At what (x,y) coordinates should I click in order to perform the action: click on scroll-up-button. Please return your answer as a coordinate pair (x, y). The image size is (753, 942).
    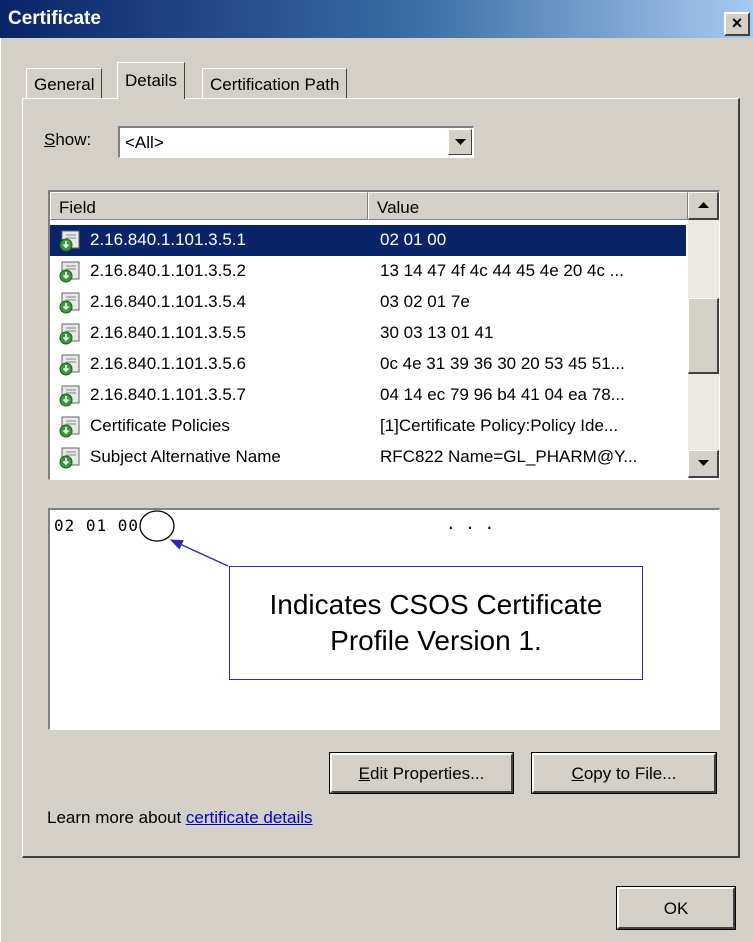
    Looking at the image, I should click on (703, 206).